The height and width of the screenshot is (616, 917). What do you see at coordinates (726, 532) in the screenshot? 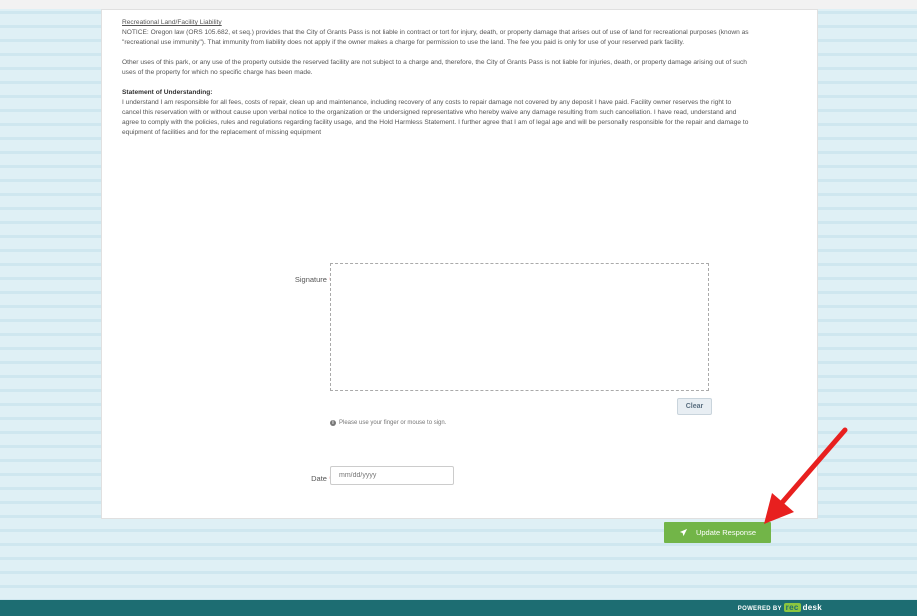
I see `update-response-label: Update Response` at bounding box center [726, 532].